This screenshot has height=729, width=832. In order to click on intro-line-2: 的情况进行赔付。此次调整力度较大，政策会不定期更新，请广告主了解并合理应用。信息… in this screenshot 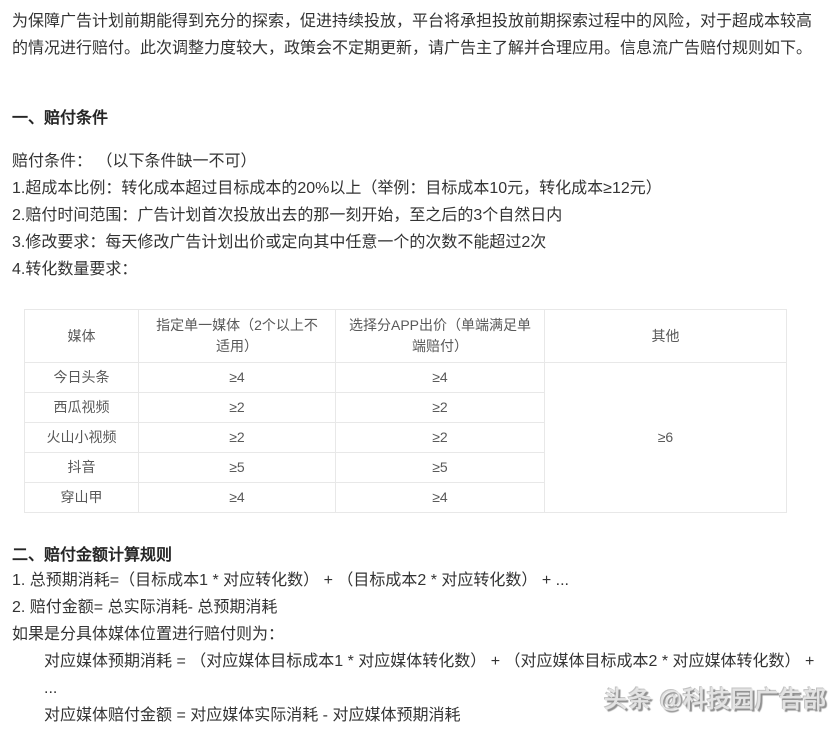, I will do `click(412, 48)`.